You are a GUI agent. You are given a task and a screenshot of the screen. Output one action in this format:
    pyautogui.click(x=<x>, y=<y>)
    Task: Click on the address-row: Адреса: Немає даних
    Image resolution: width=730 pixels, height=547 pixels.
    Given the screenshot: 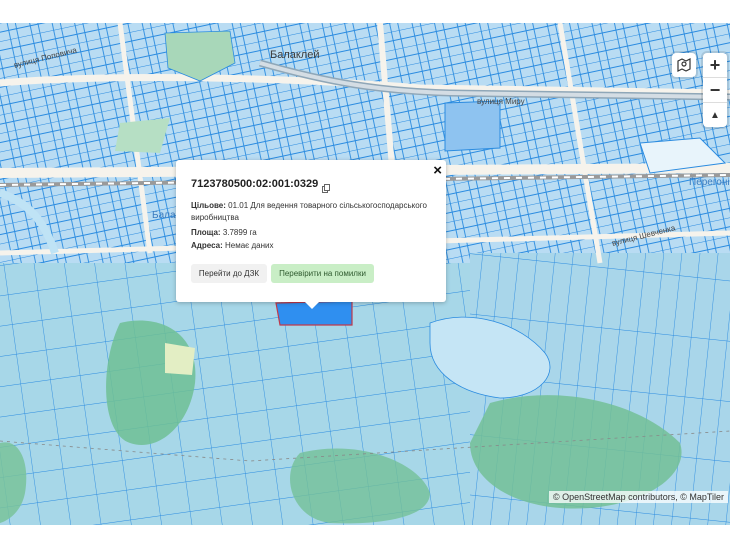 What is the action you would take?
    pyautogui.click(x=313, y=246)
    